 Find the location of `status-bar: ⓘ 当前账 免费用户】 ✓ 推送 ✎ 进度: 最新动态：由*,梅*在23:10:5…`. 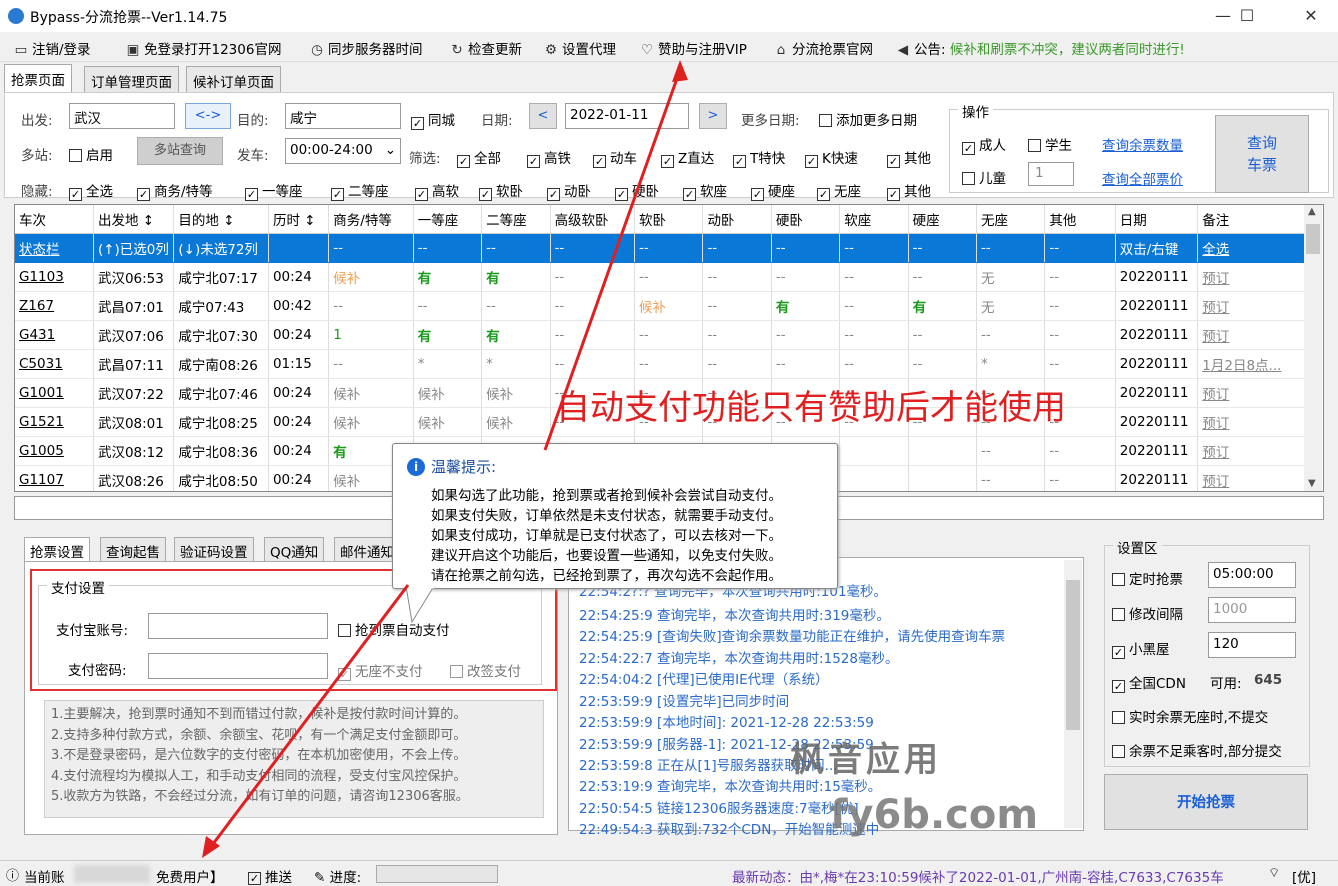

status-bar: ⓘ 当前账 免费用户】 ✓ 推送 ✎ 进度: 最新动态：由*,梅*在23:10:5… is located at coordinates (669, 873).